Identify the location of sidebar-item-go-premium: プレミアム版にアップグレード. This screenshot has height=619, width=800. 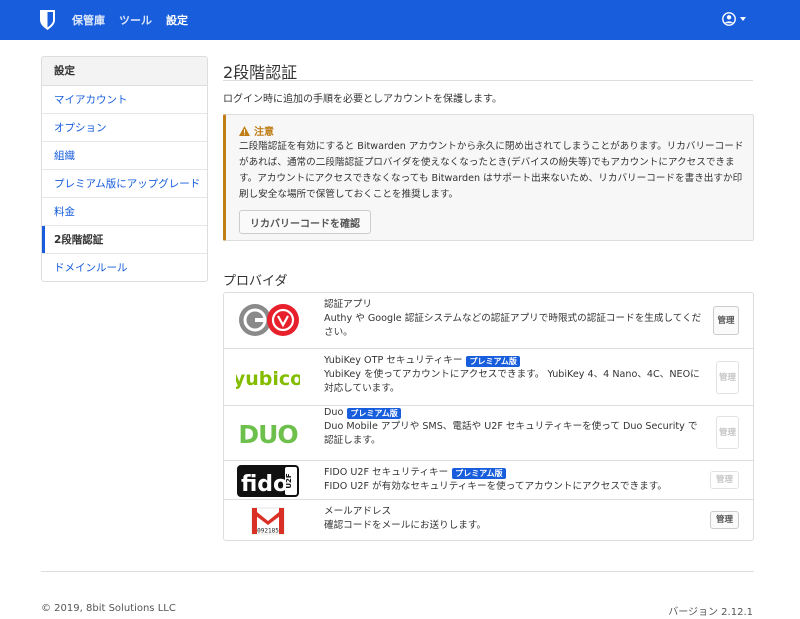
(124, 184).